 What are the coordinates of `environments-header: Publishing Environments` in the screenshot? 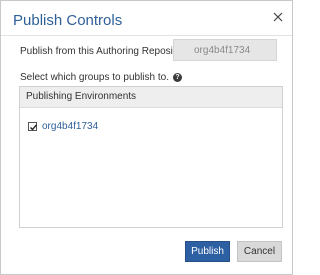 It's located at (151, 97).